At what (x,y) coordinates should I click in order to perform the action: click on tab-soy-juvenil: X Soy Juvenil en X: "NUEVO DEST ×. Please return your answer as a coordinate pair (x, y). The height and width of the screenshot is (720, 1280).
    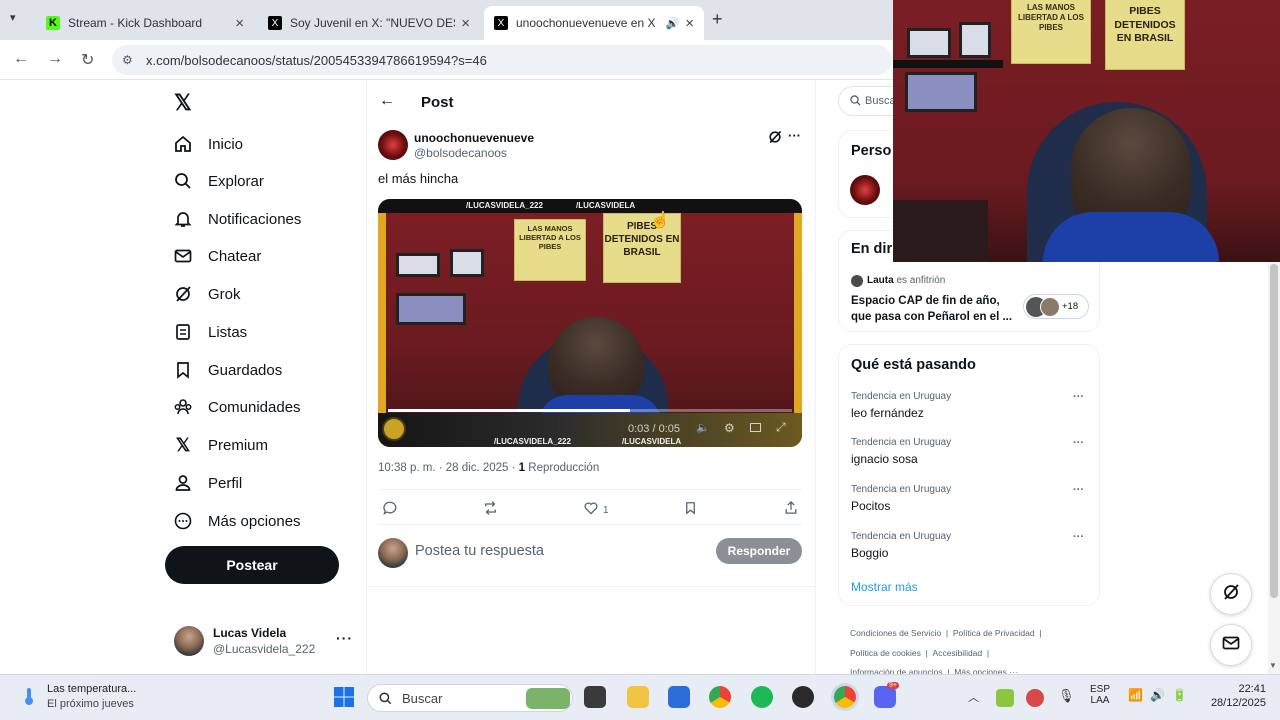
    Looking at the image, I should click on (369, 23).